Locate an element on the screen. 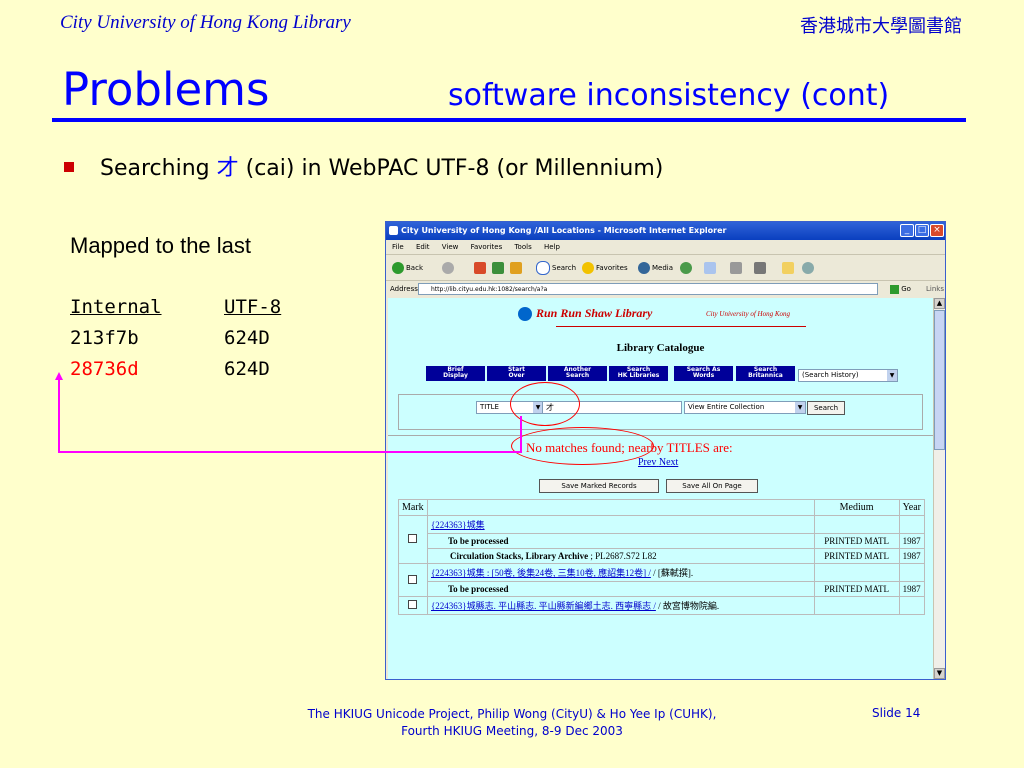 The width and height of the screenshot is (1024, 768). header-left: City University of Hong Kong Library is located at coordinates (205, 22).